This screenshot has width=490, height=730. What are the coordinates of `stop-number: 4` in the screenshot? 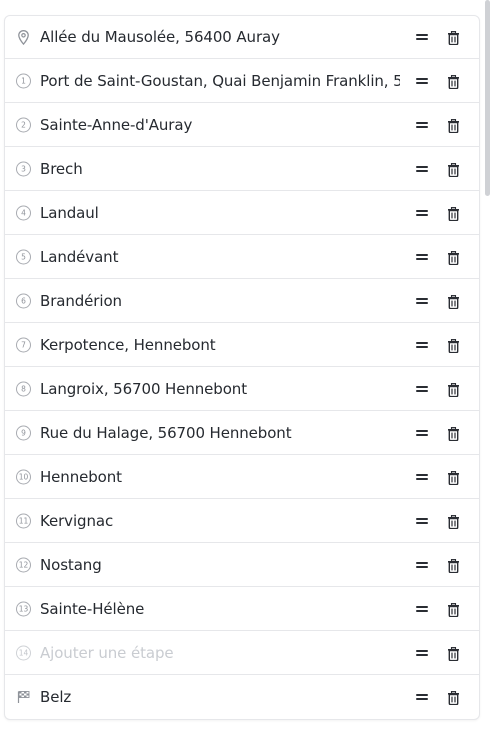 It's located at (23, 212).